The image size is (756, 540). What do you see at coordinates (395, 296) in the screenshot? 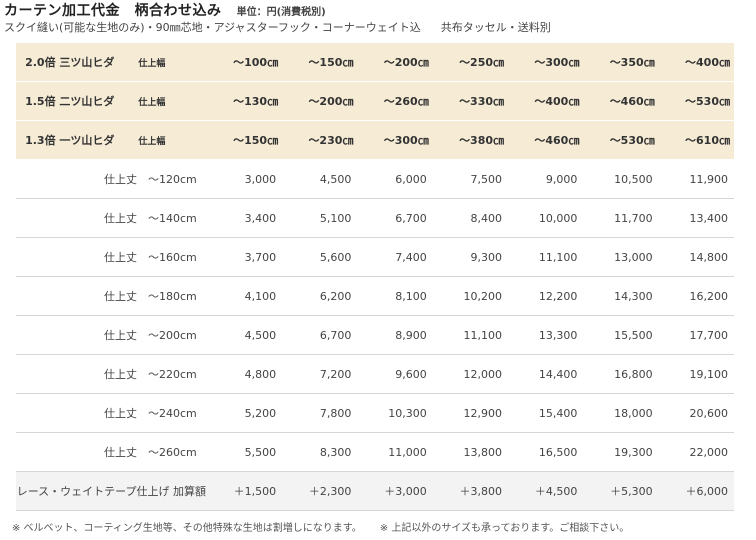
I see `price-cell: 8,100` at bounding box center [395, 296].